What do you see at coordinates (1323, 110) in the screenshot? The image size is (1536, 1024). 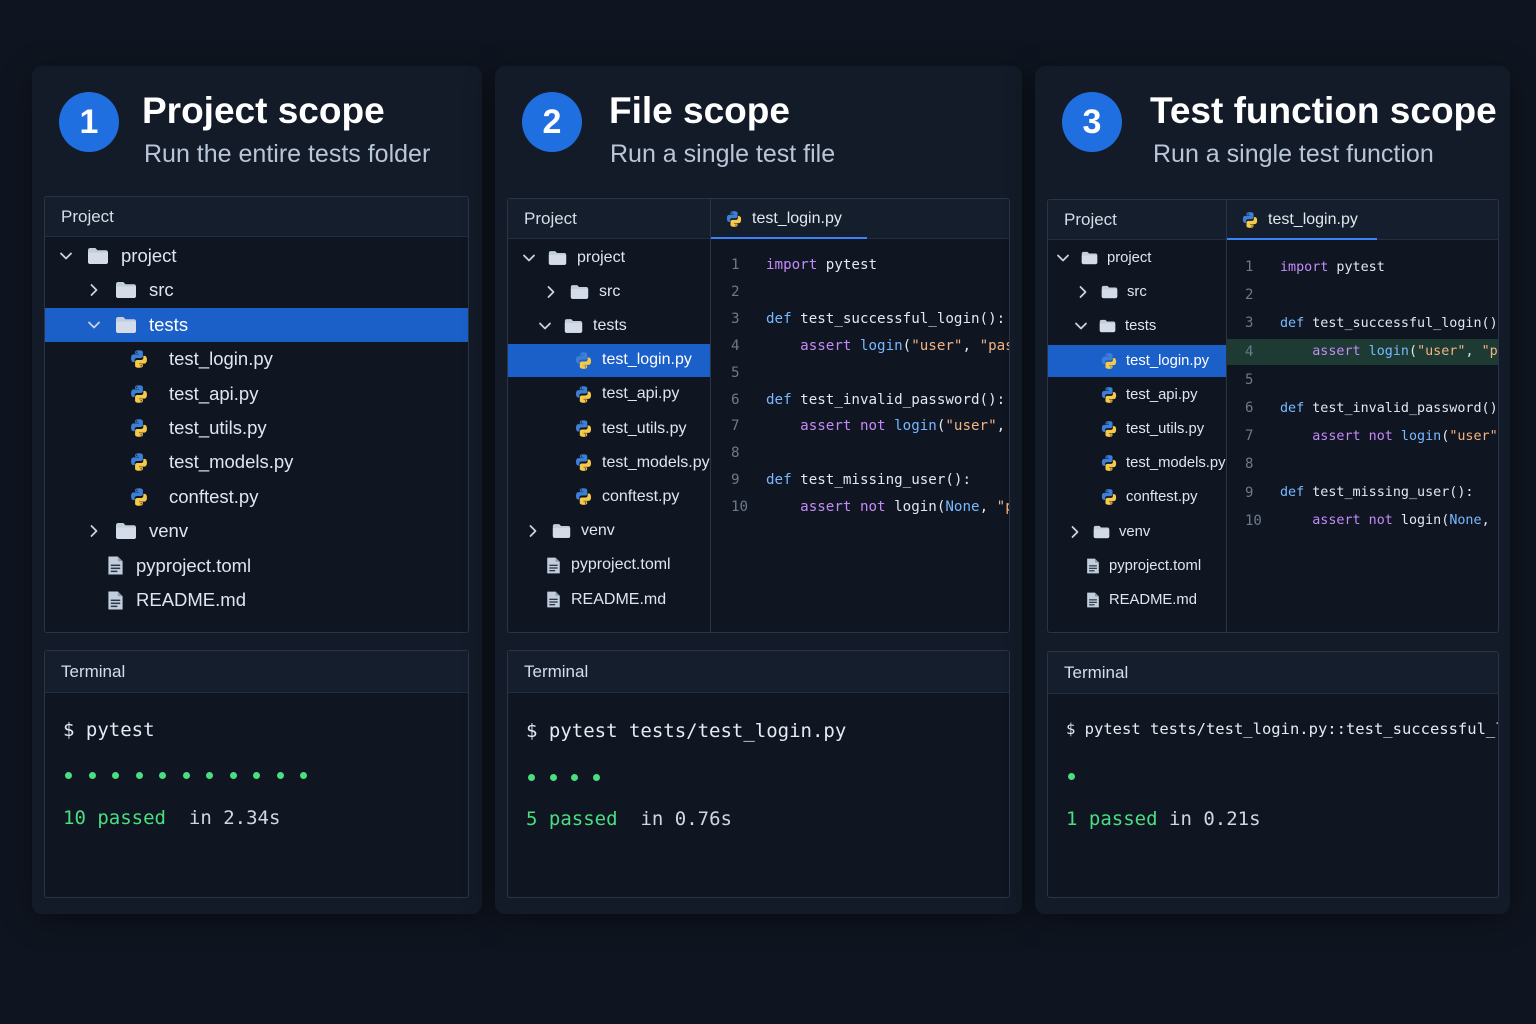 I see `column-title: Test function scope` at bounding box center [1323, 110].